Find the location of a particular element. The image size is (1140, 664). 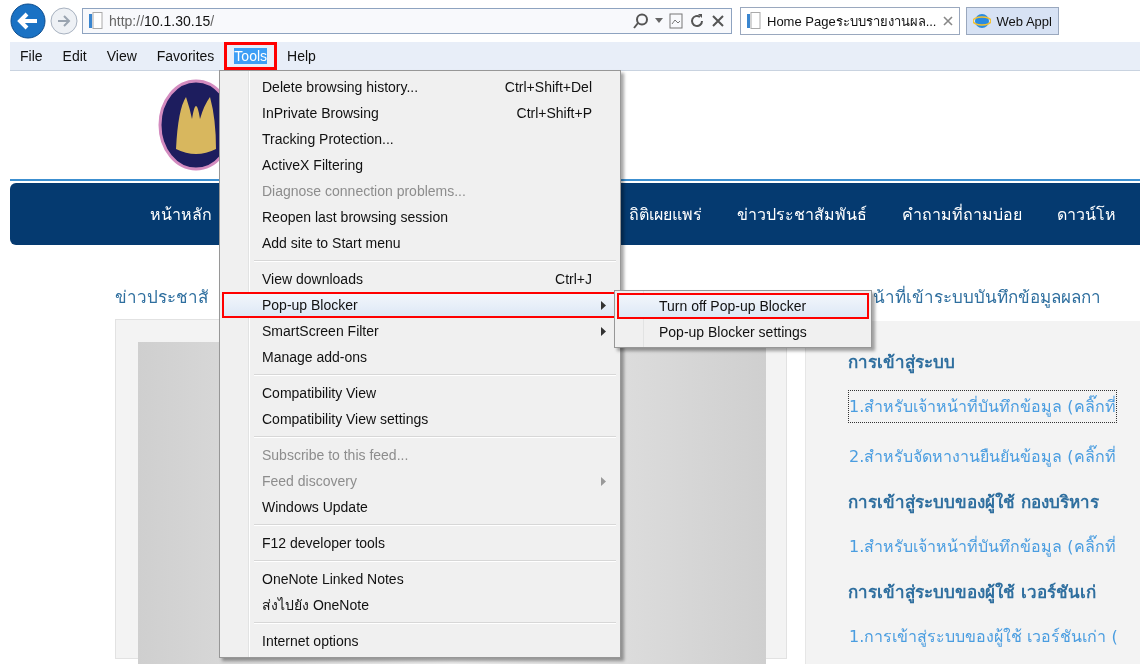

subheading: การเข้าสู่ระบบ is located at coordinates (902, 363).